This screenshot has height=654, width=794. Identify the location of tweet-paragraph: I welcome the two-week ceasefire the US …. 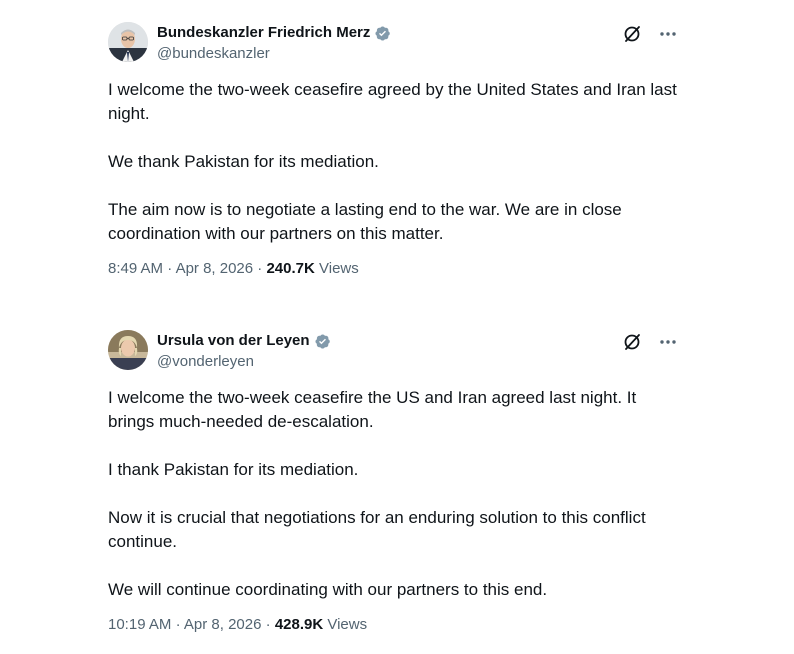
(372, 409).